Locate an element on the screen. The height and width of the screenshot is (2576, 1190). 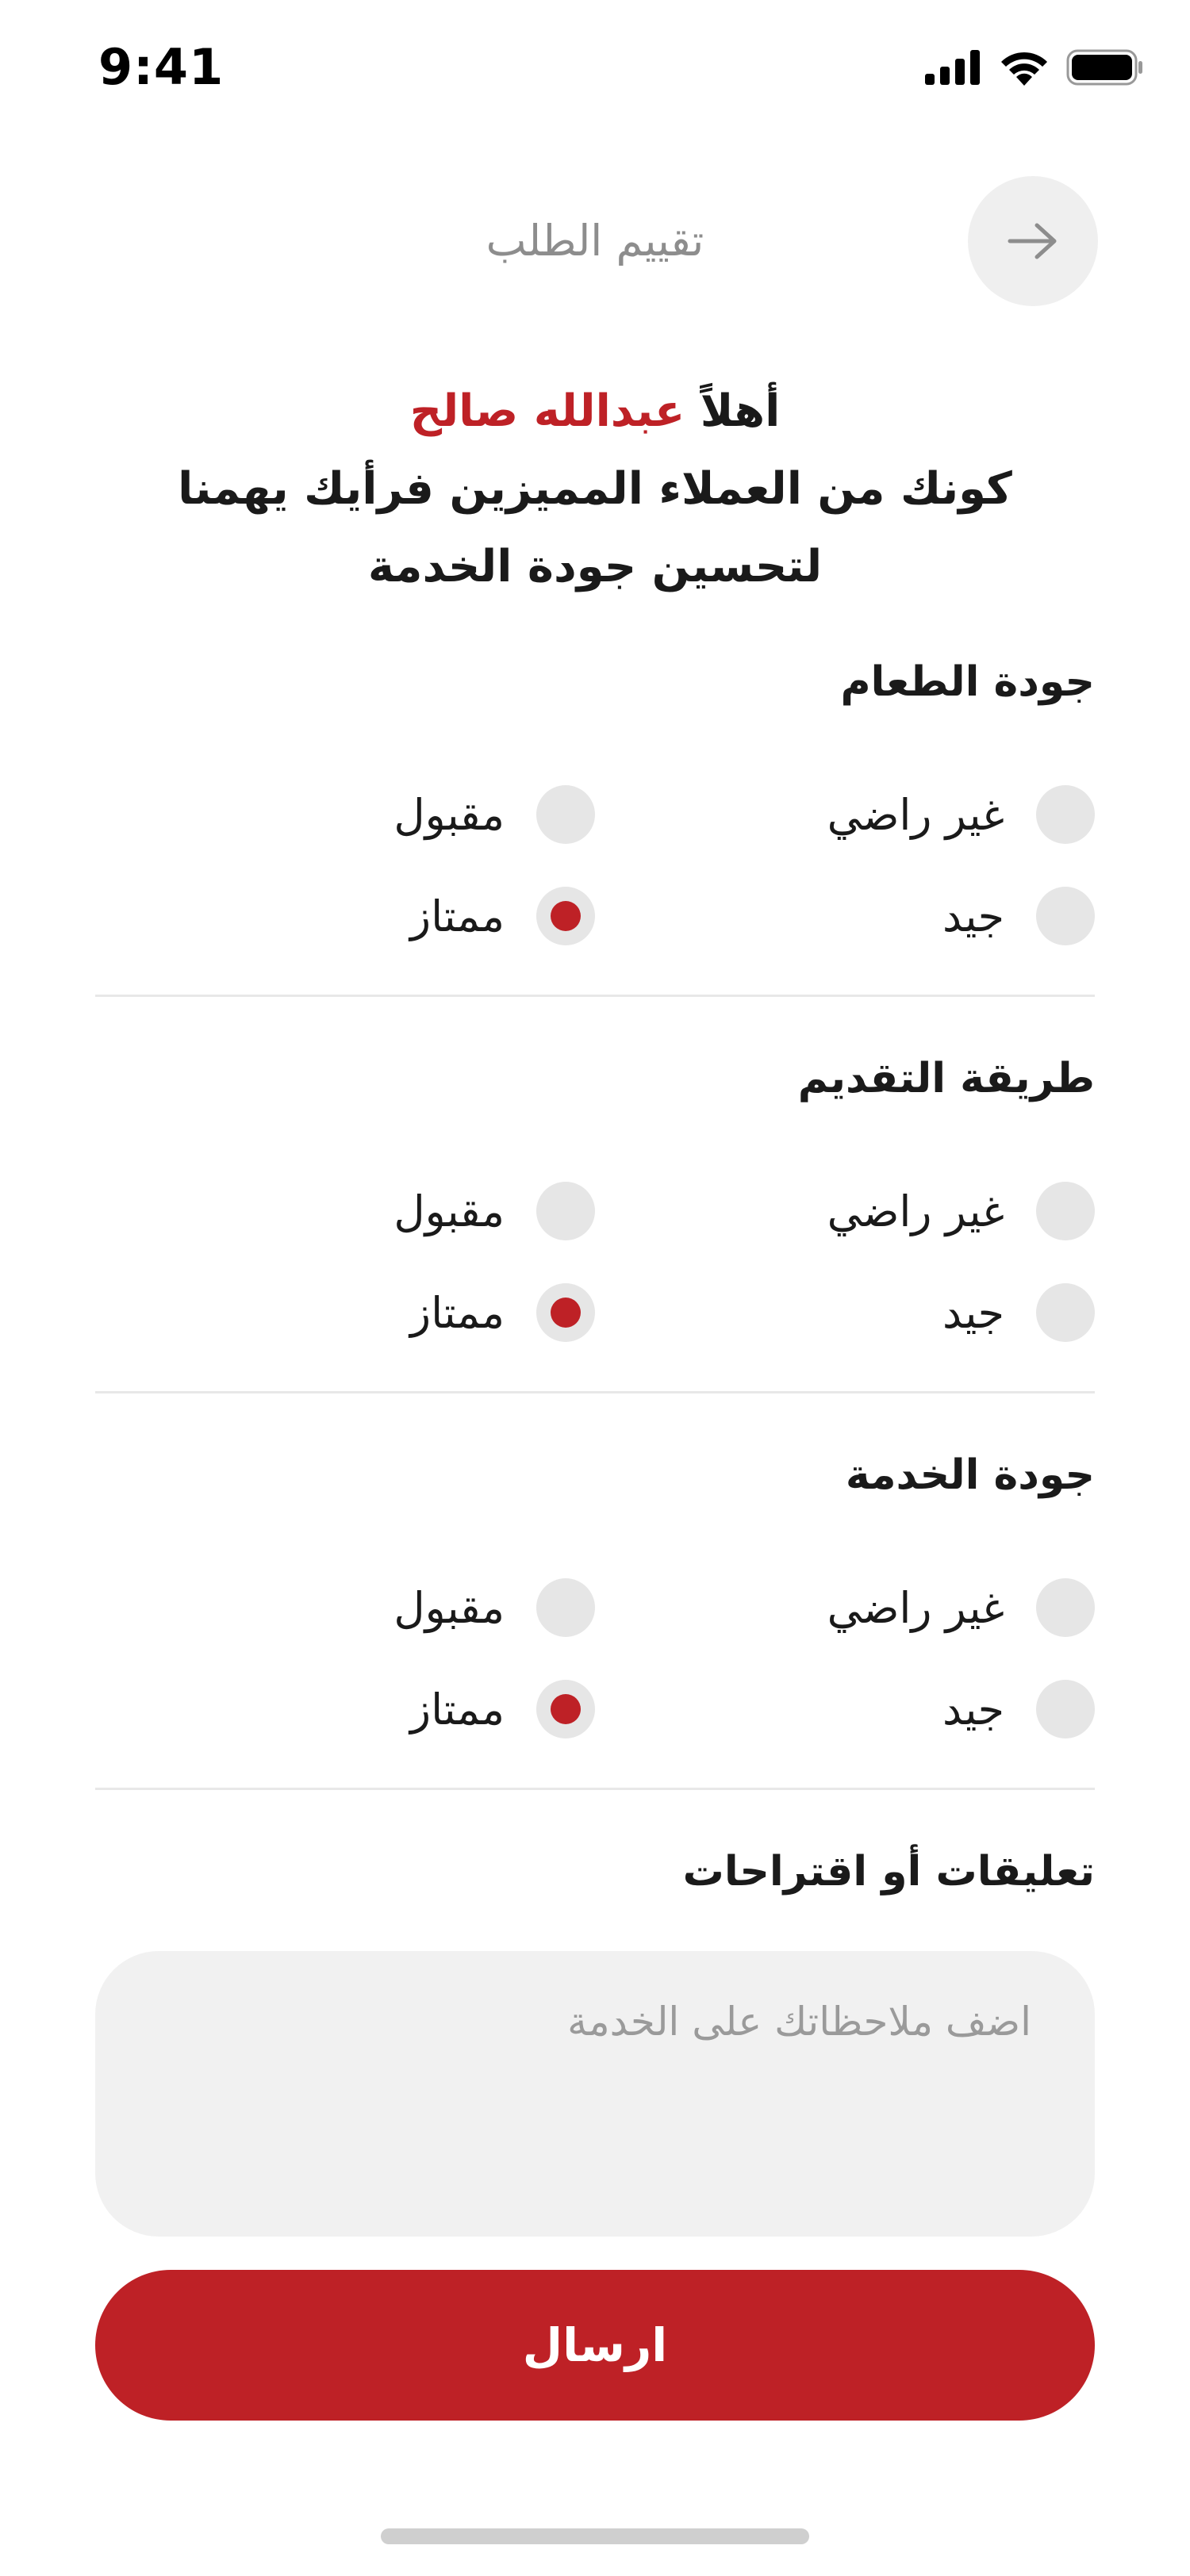
status-time: 9:41 is located at coordinates (161, 67).